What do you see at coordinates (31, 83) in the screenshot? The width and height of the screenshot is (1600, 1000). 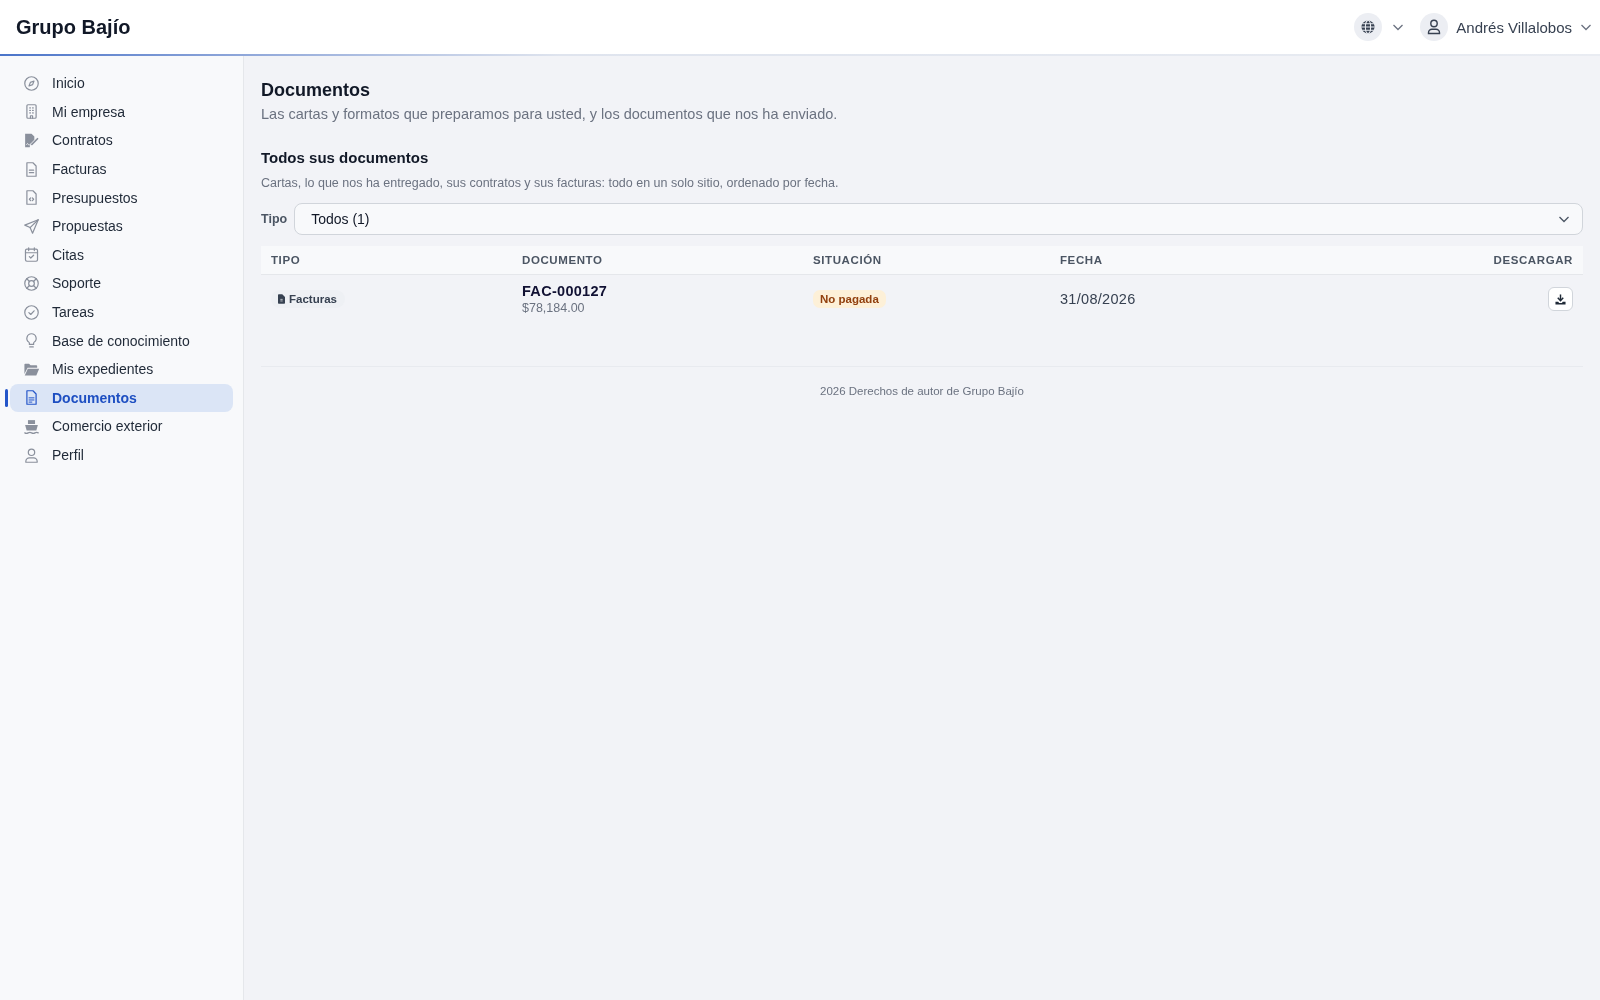 I see `compass-icon` at bounding box center [31, 83].